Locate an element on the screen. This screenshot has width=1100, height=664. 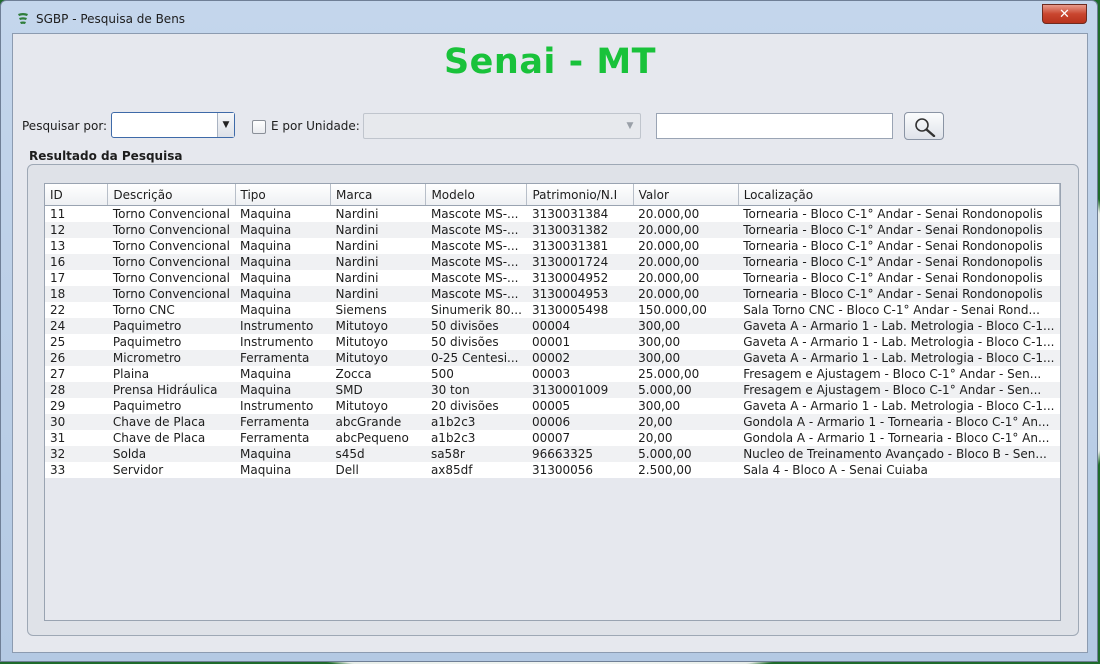
table-cell: Chave de Placa is located at coordinates (159, 422).